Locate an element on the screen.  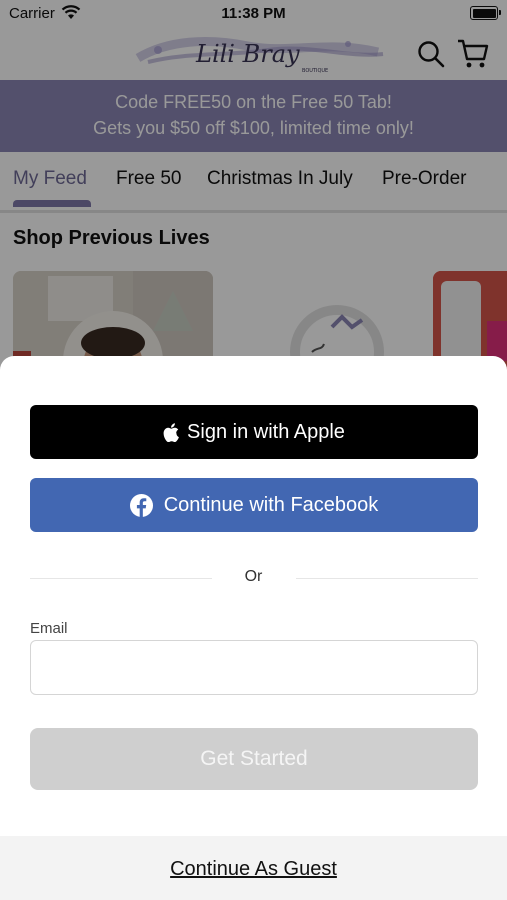
facebook-icon is located at coordinates (141, 505).